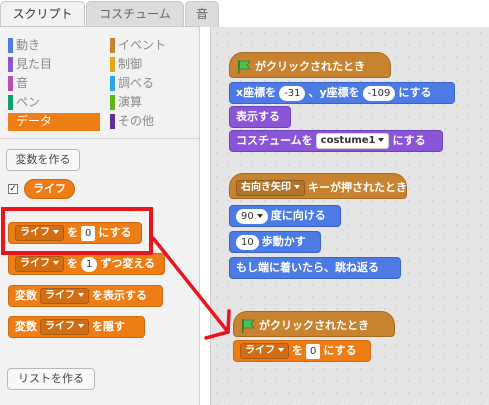 The image size is (489, 405). What do you see at coordinates (191, 288) in the screenshot?
I see `drag-arrow-icon` at bounding box center [191, 288].